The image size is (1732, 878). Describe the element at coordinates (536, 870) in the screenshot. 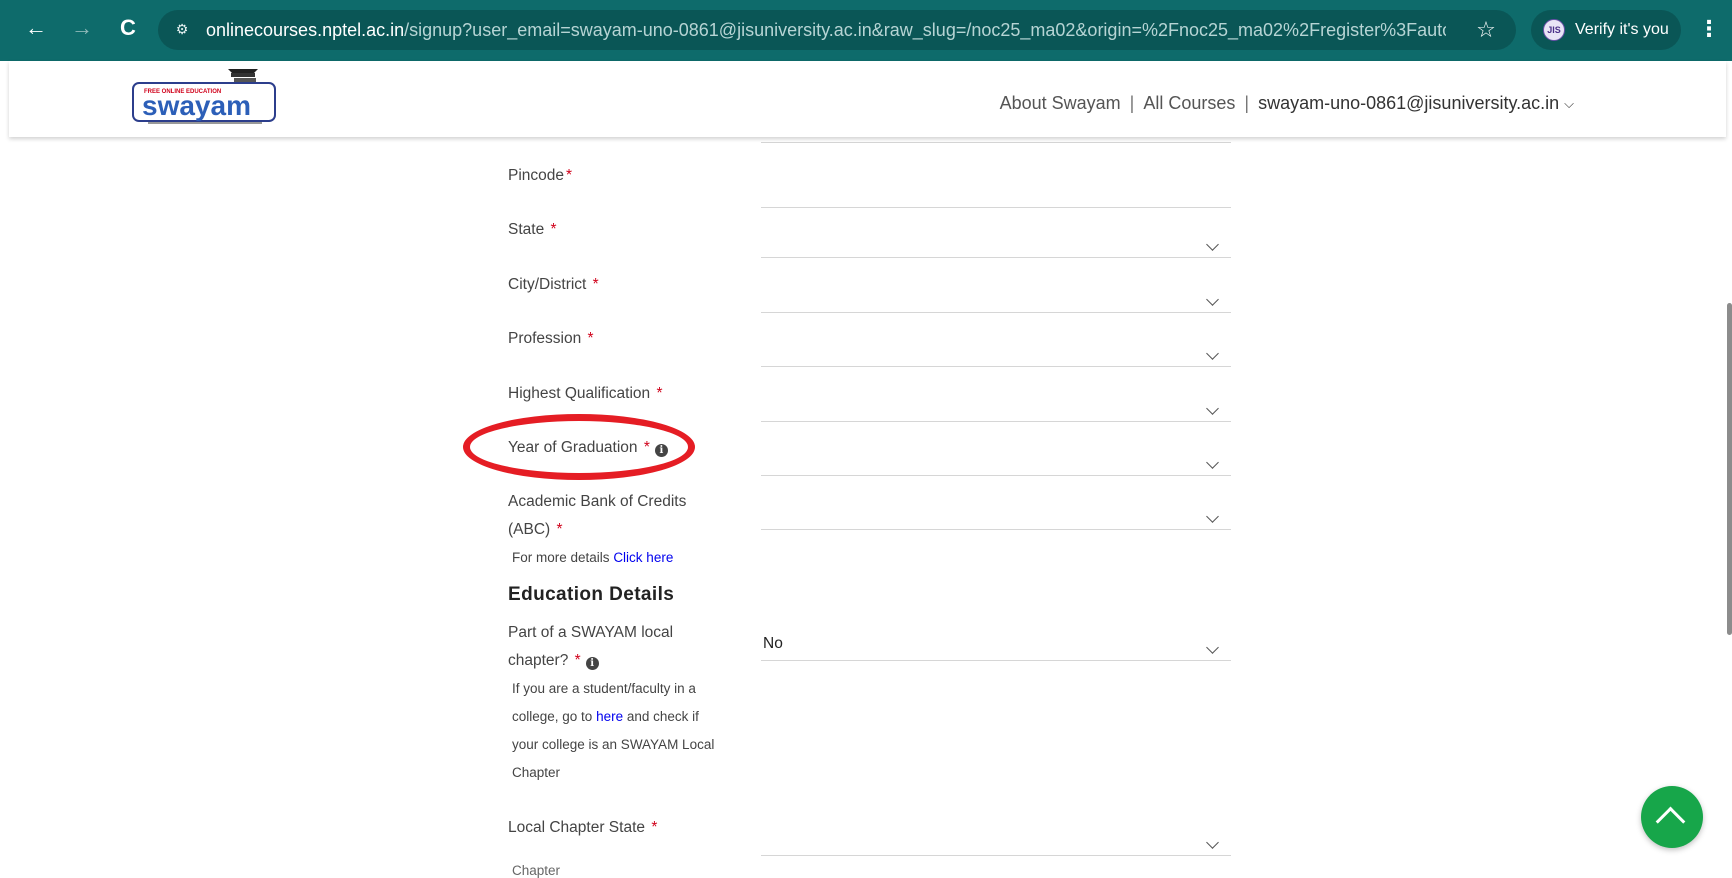

I see `clipped-label: Chapter` at that location.